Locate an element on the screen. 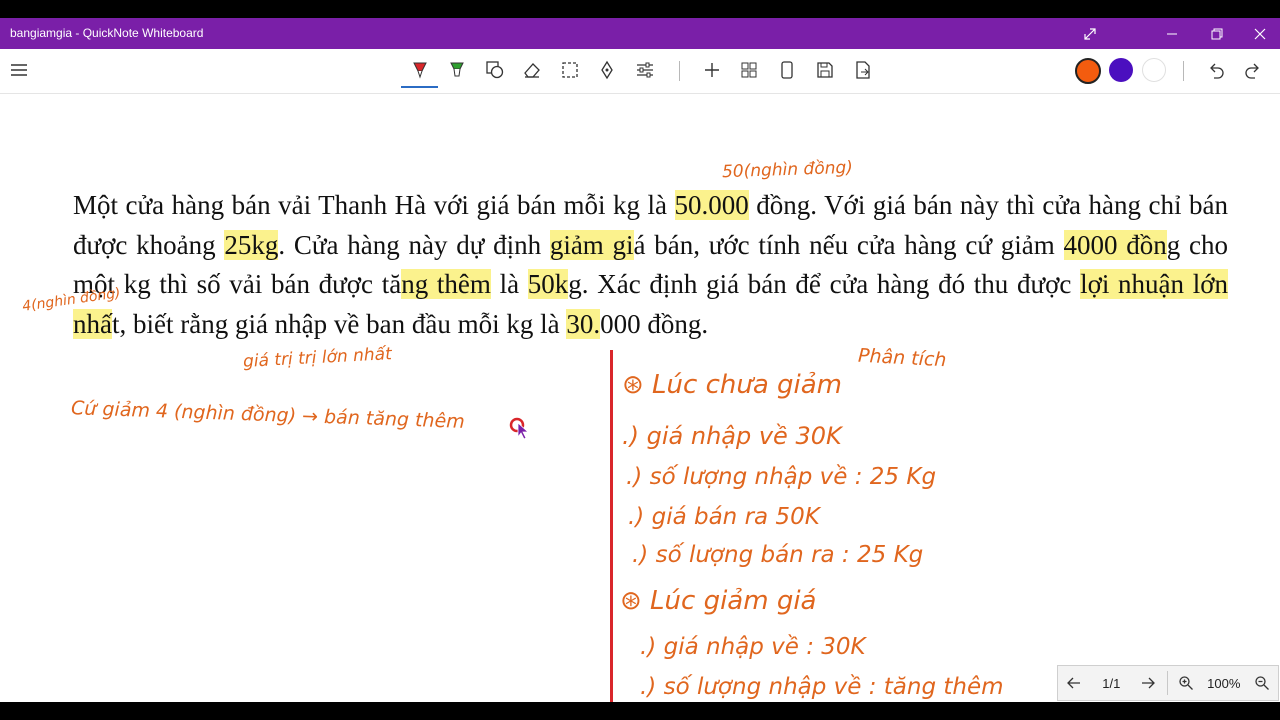 This screenshot has height=720, width=1280. handwritten-note: .) số lượng nhập về : tăng thêm is located at coordinates (822, 687).